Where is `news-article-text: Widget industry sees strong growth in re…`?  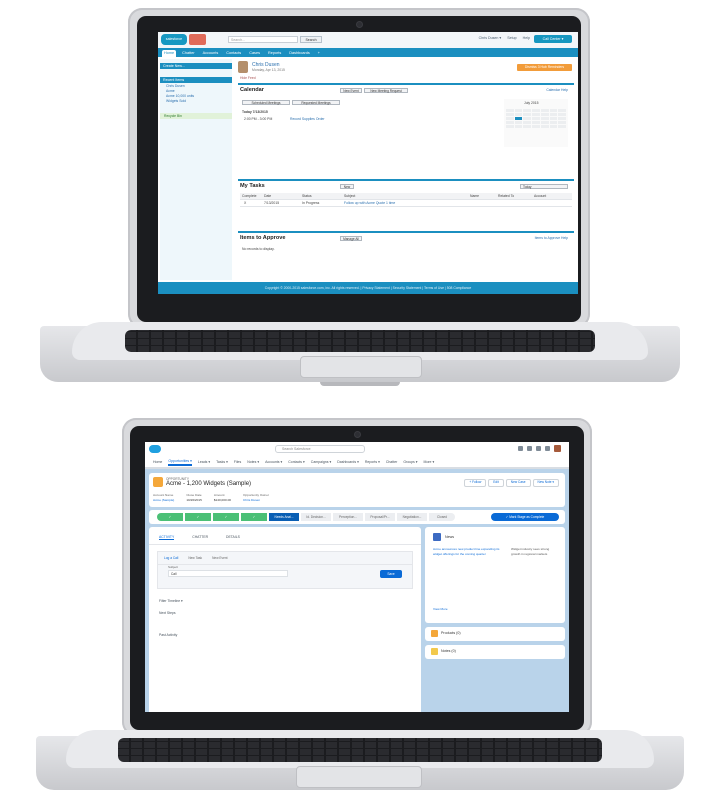
news-article-text: Widget industry sees strong growth in re… is located at coordinates (533, 552).